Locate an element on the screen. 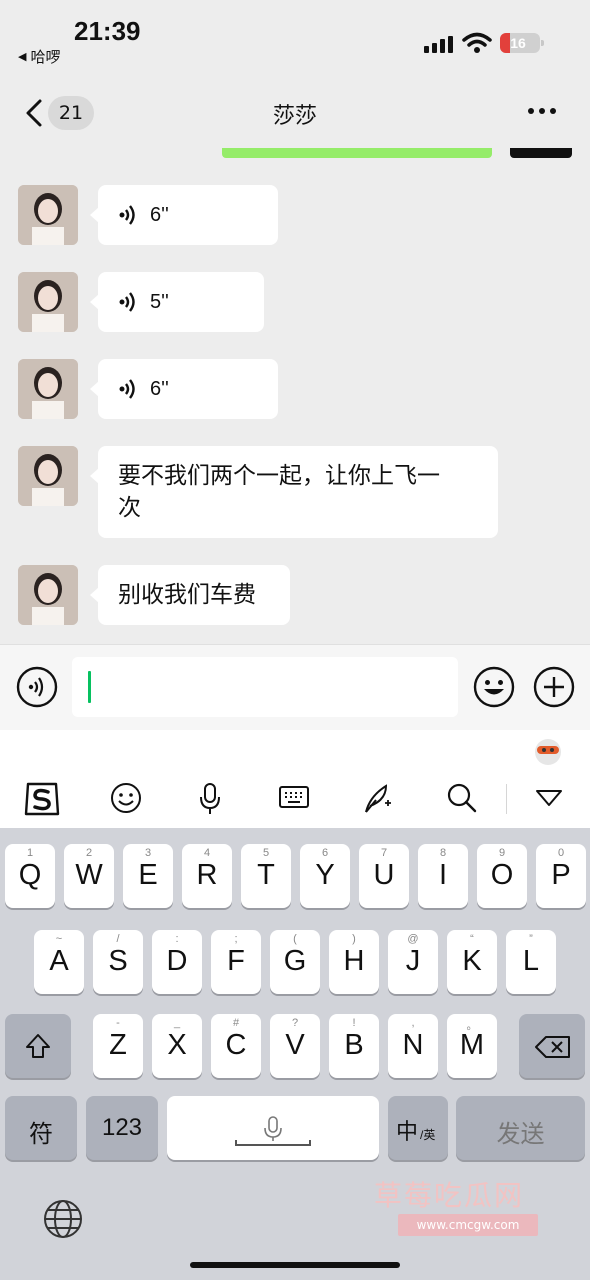  key-s: / S is located at coordinates (118, 962).